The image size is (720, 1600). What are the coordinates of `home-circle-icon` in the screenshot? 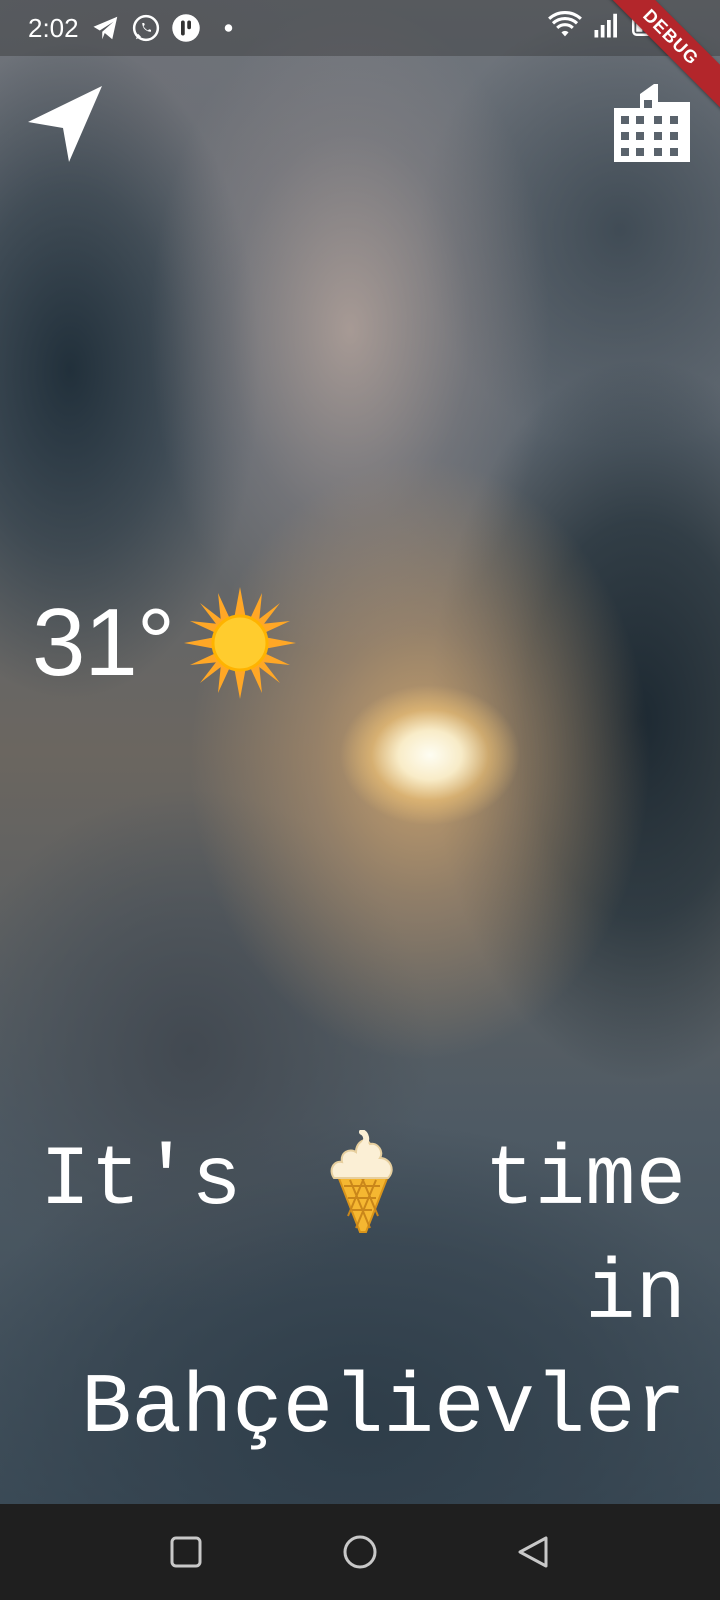 It's located at (360, 1552).